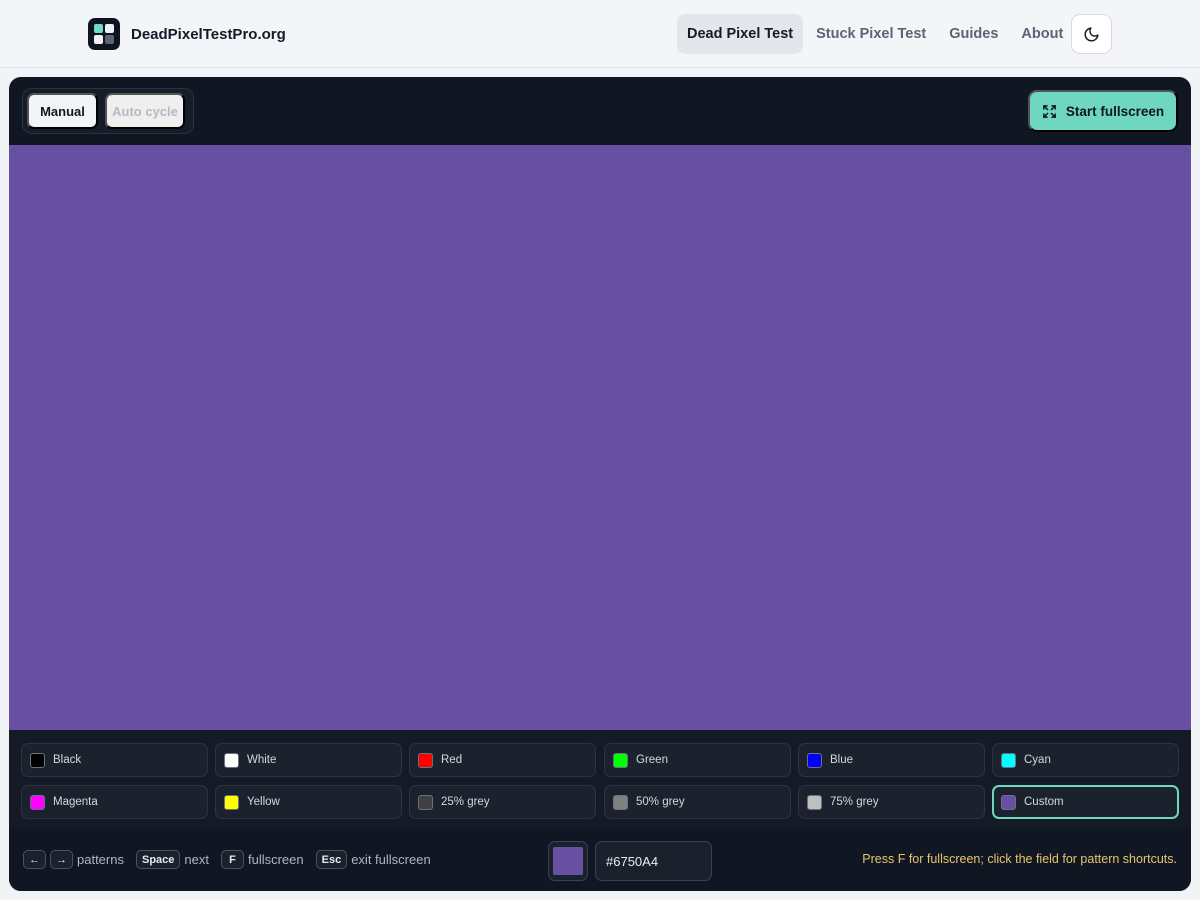 This screenshot has width=1200, height=900. I want to click on swatch-white: White, so click(308, 760).